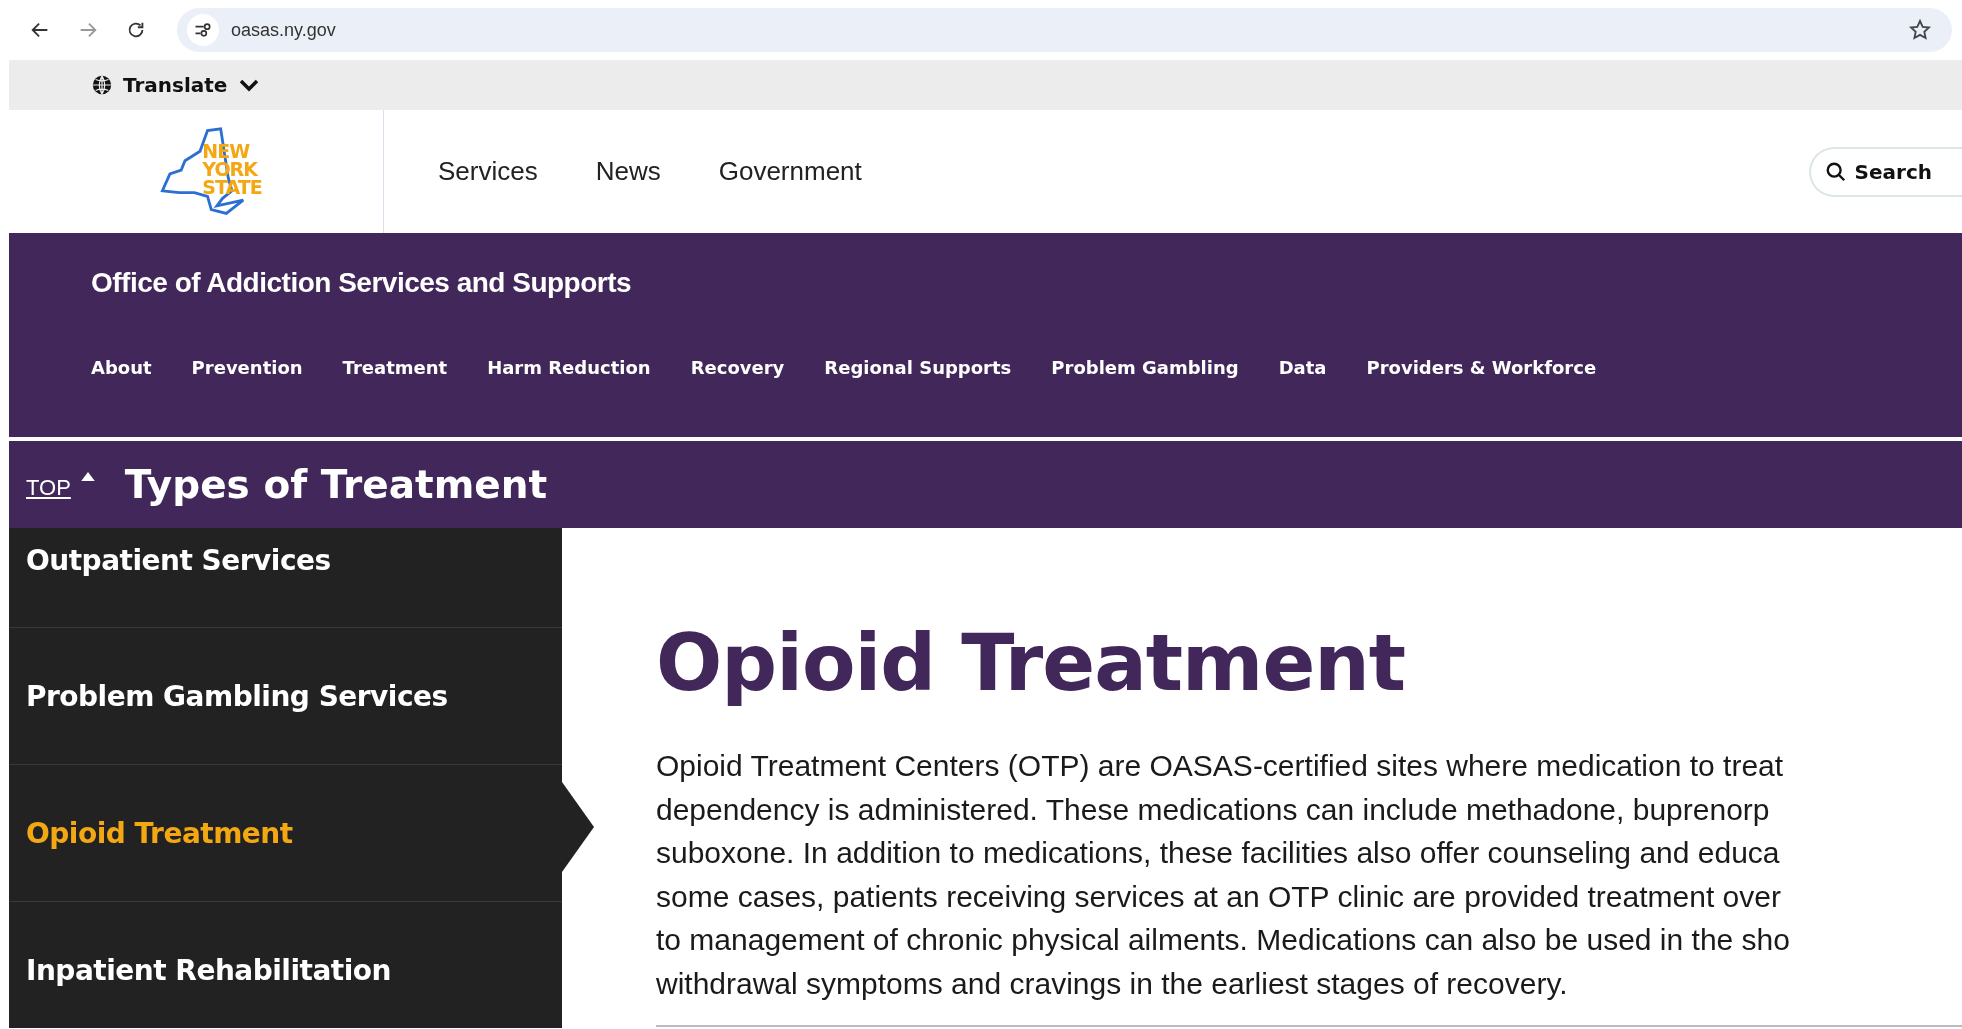 Image resolution: width=1962 pixels, height=1029 pixels. Describe the element at coordinates (790, 171) in the screenshot. I see `header-link: Government` at that location.